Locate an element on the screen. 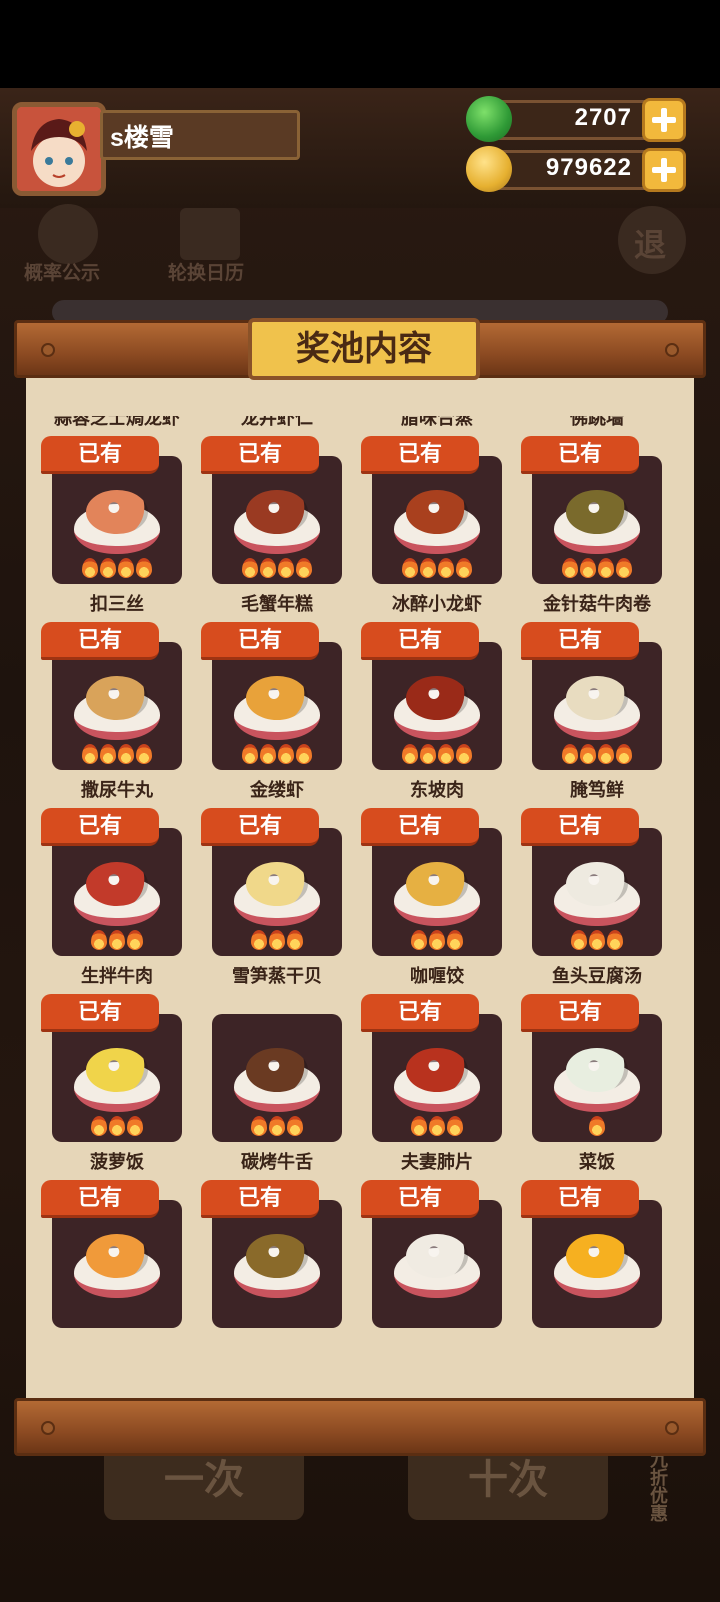 Image resolution: width=720 pixels, height=1602 pixels. dish-card: 鱼头豆腐汤 已有 is located at coordinates (596, 903).